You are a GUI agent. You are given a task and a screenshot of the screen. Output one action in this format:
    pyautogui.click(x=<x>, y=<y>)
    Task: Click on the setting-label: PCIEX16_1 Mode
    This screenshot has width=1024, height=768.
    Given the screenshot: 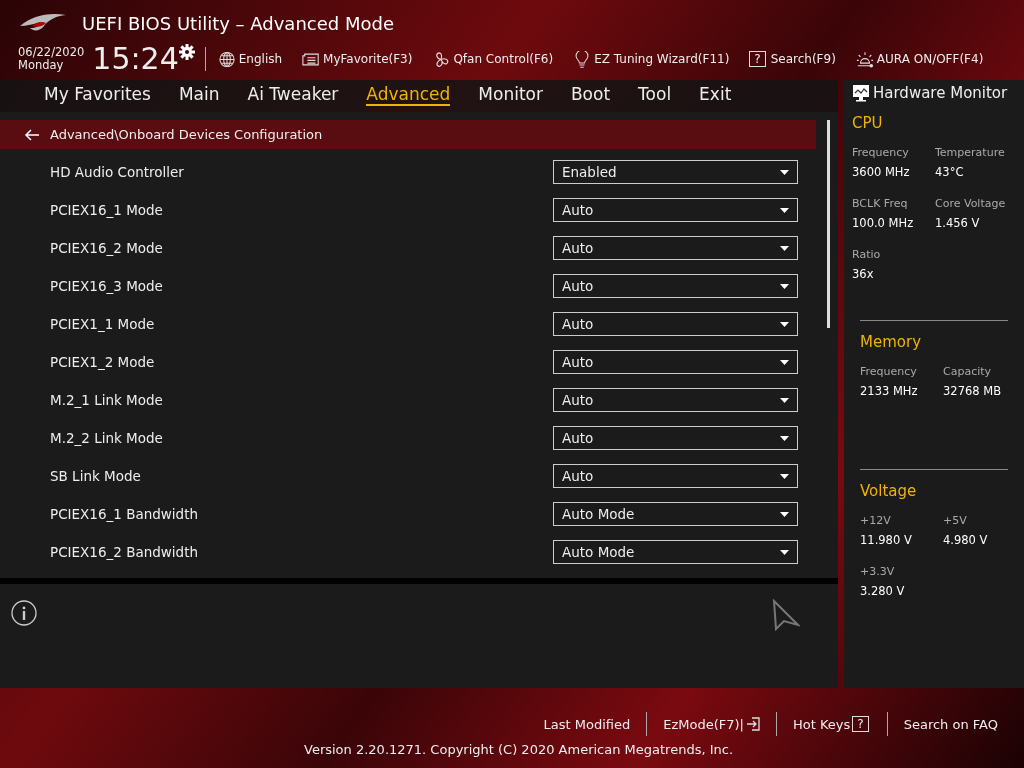 What is the action you would take?
    pyautogui.click(x=106, y=210)
    